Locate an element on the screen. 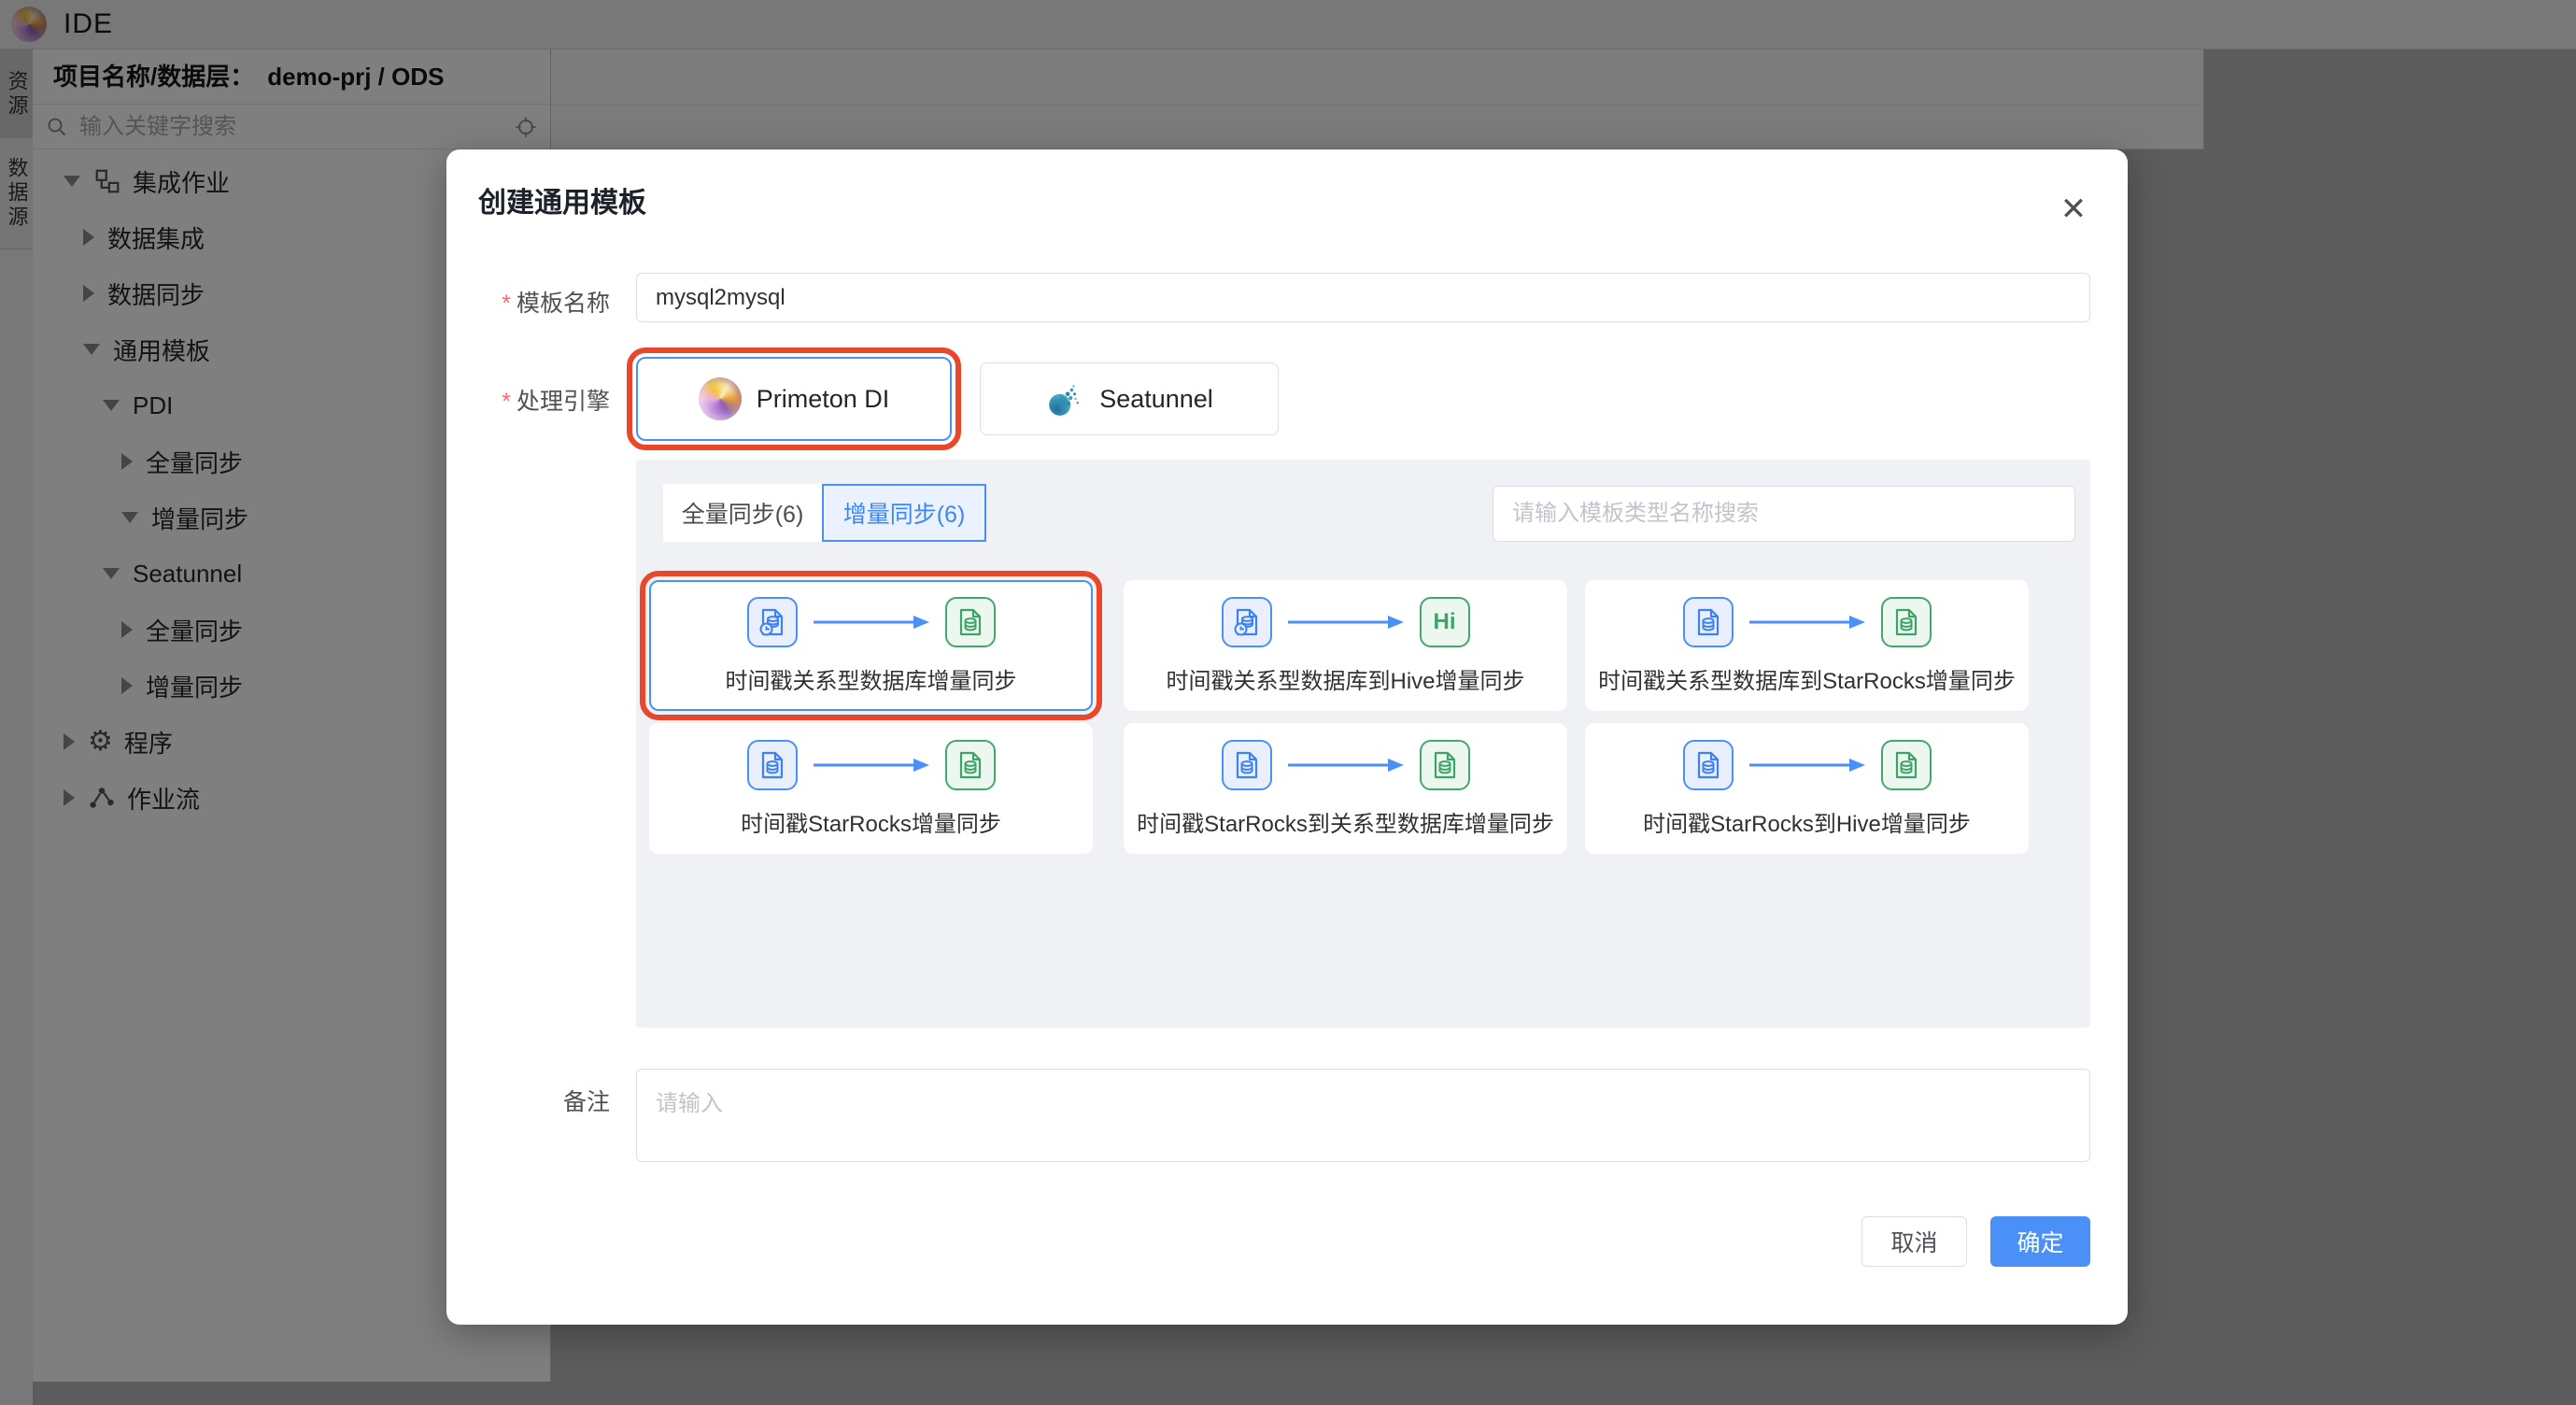 This screenshot has width=2576, height=1405. engine-label: * 处理引擎 is located at coordinates (556, 402).